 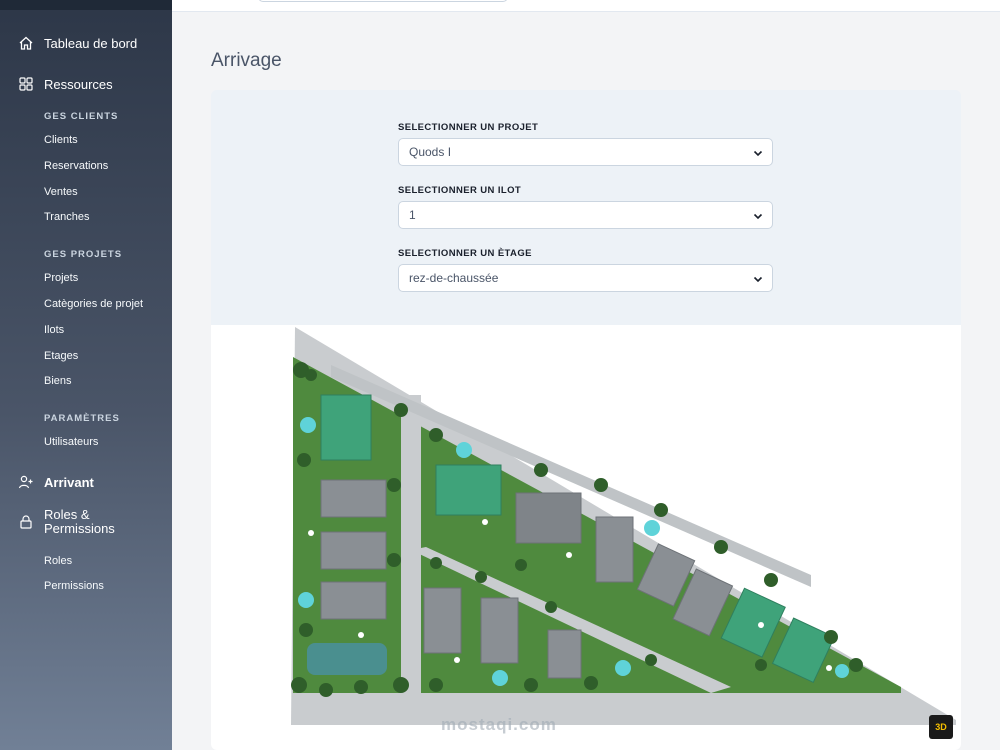 What do you see at coordinates (86, 5) in the screenshot?
I see `sidebar-topbar` at bounding box center [86, 5].